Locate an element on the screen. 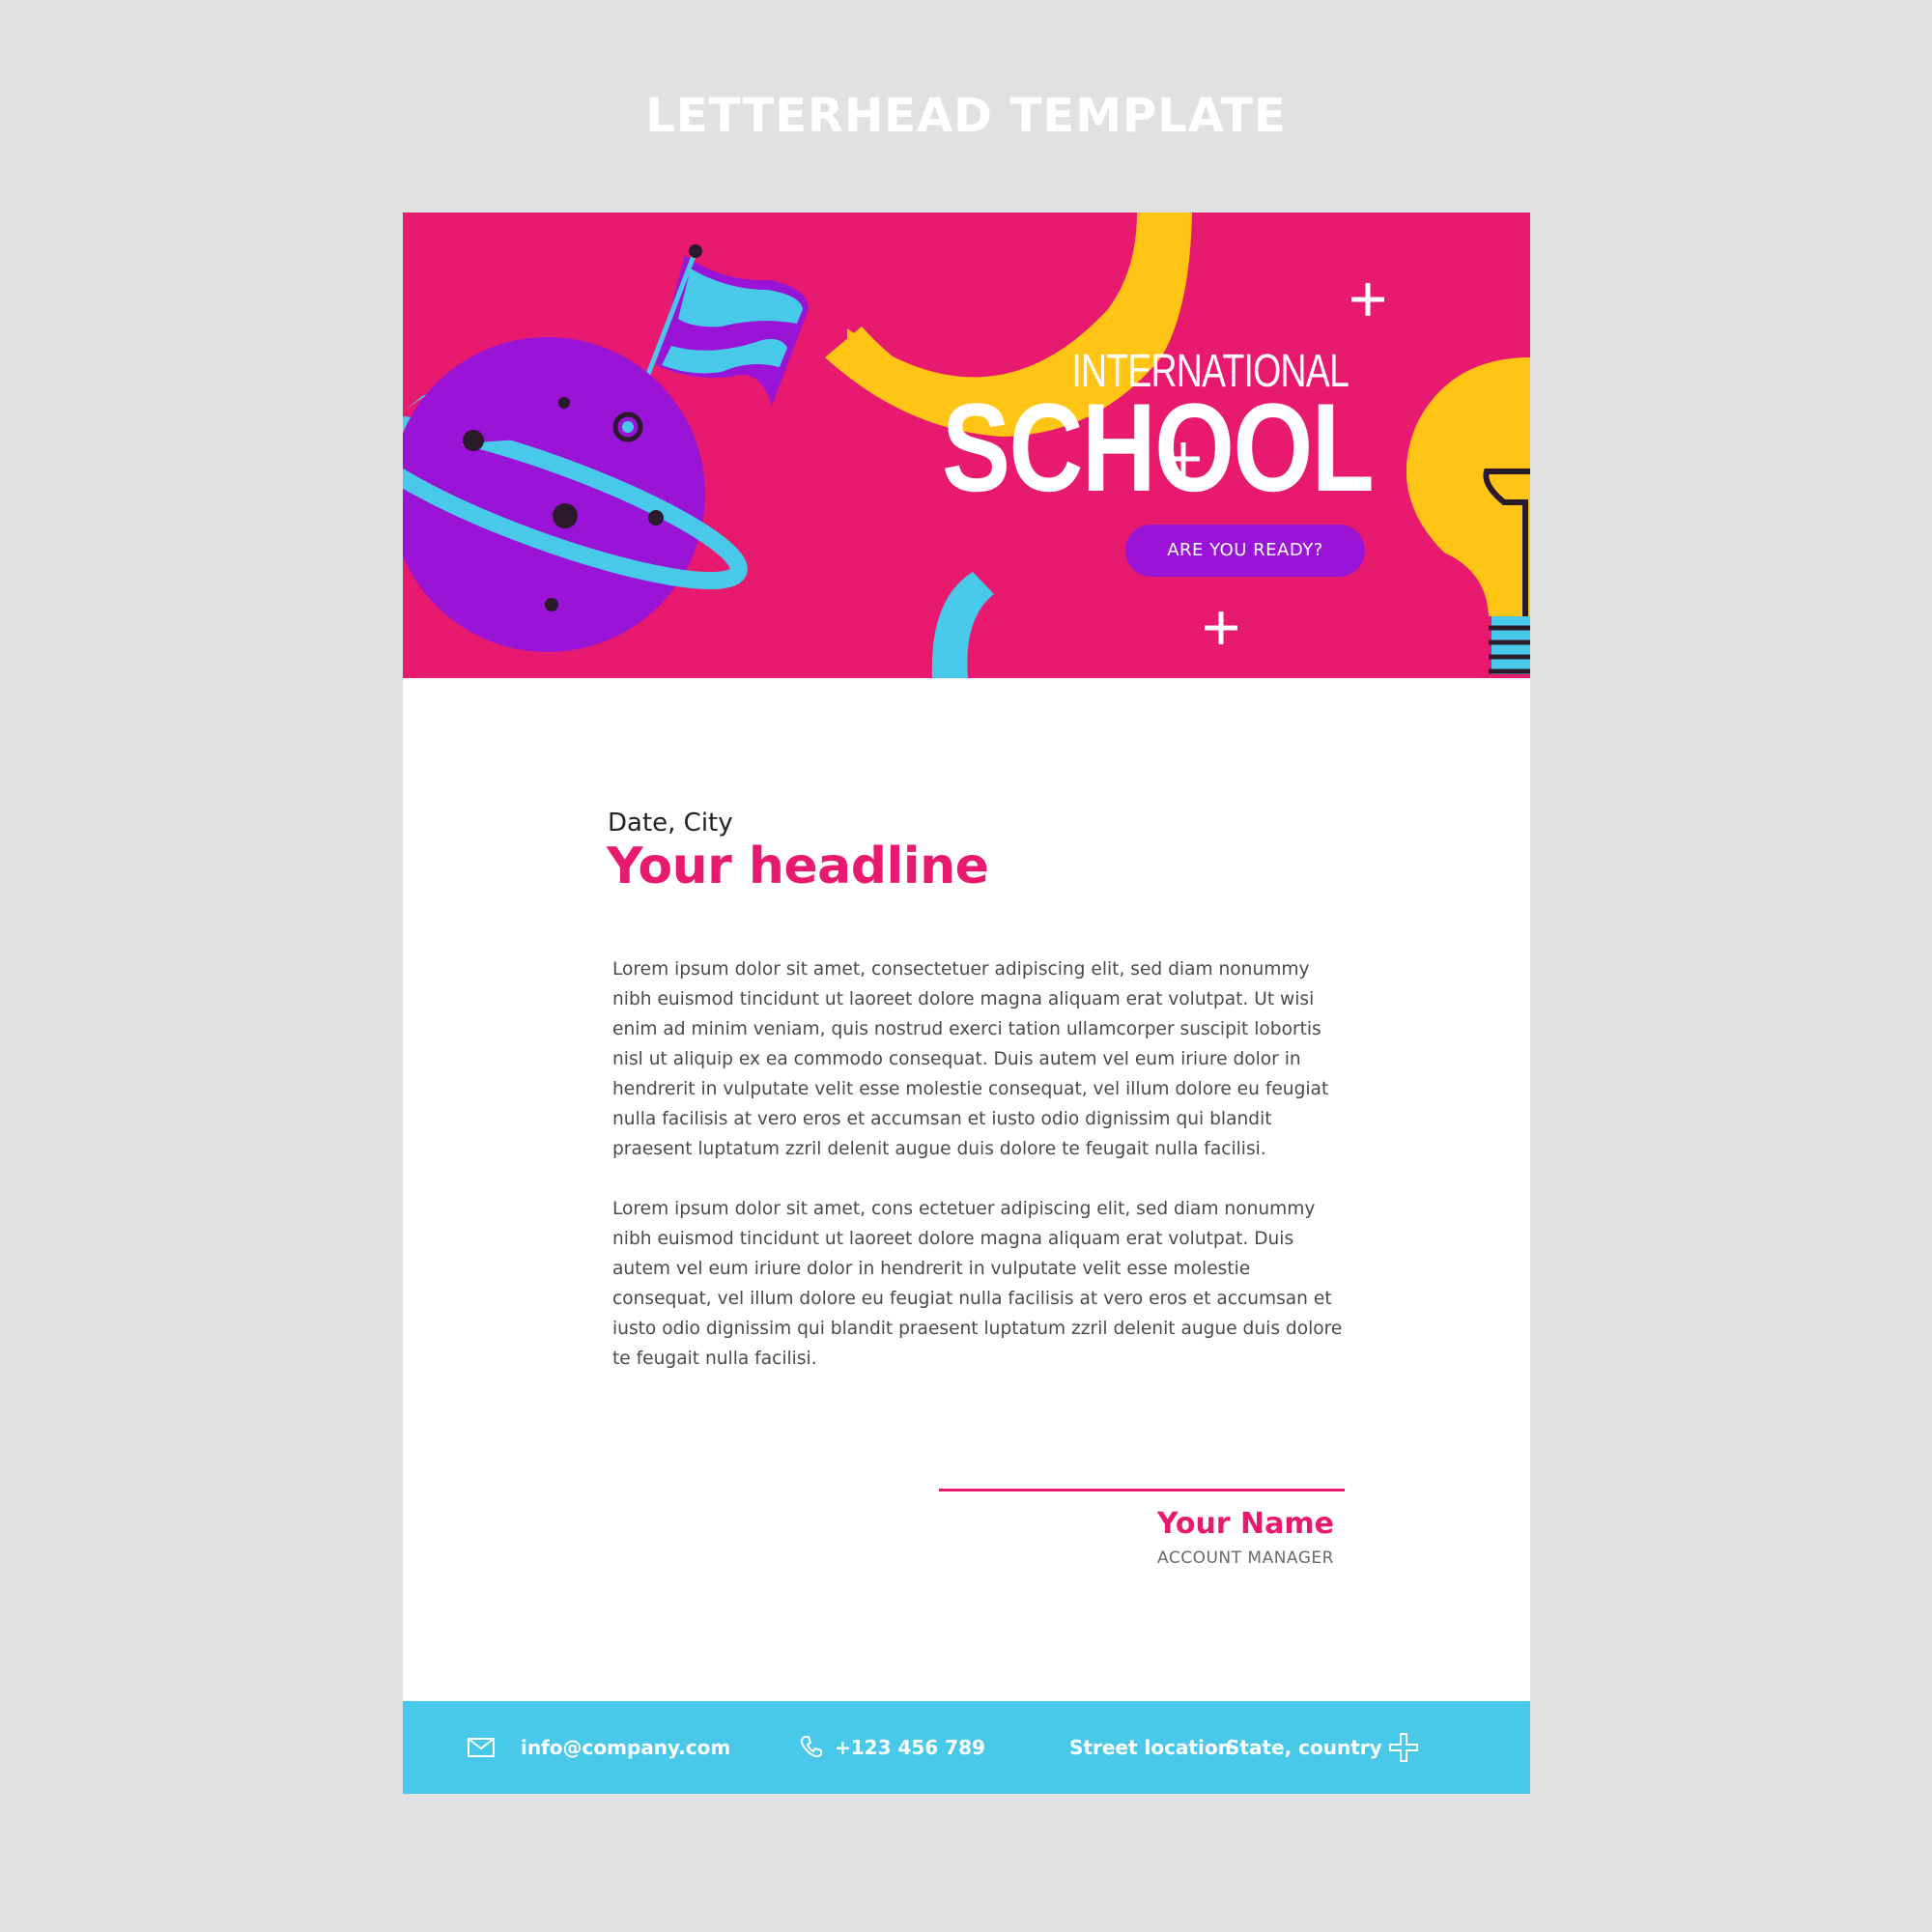 Image resolution: width=1932 pixels, height=1932 pixels. brand-title: SCHOOL is located at coordinates (1158, 447).